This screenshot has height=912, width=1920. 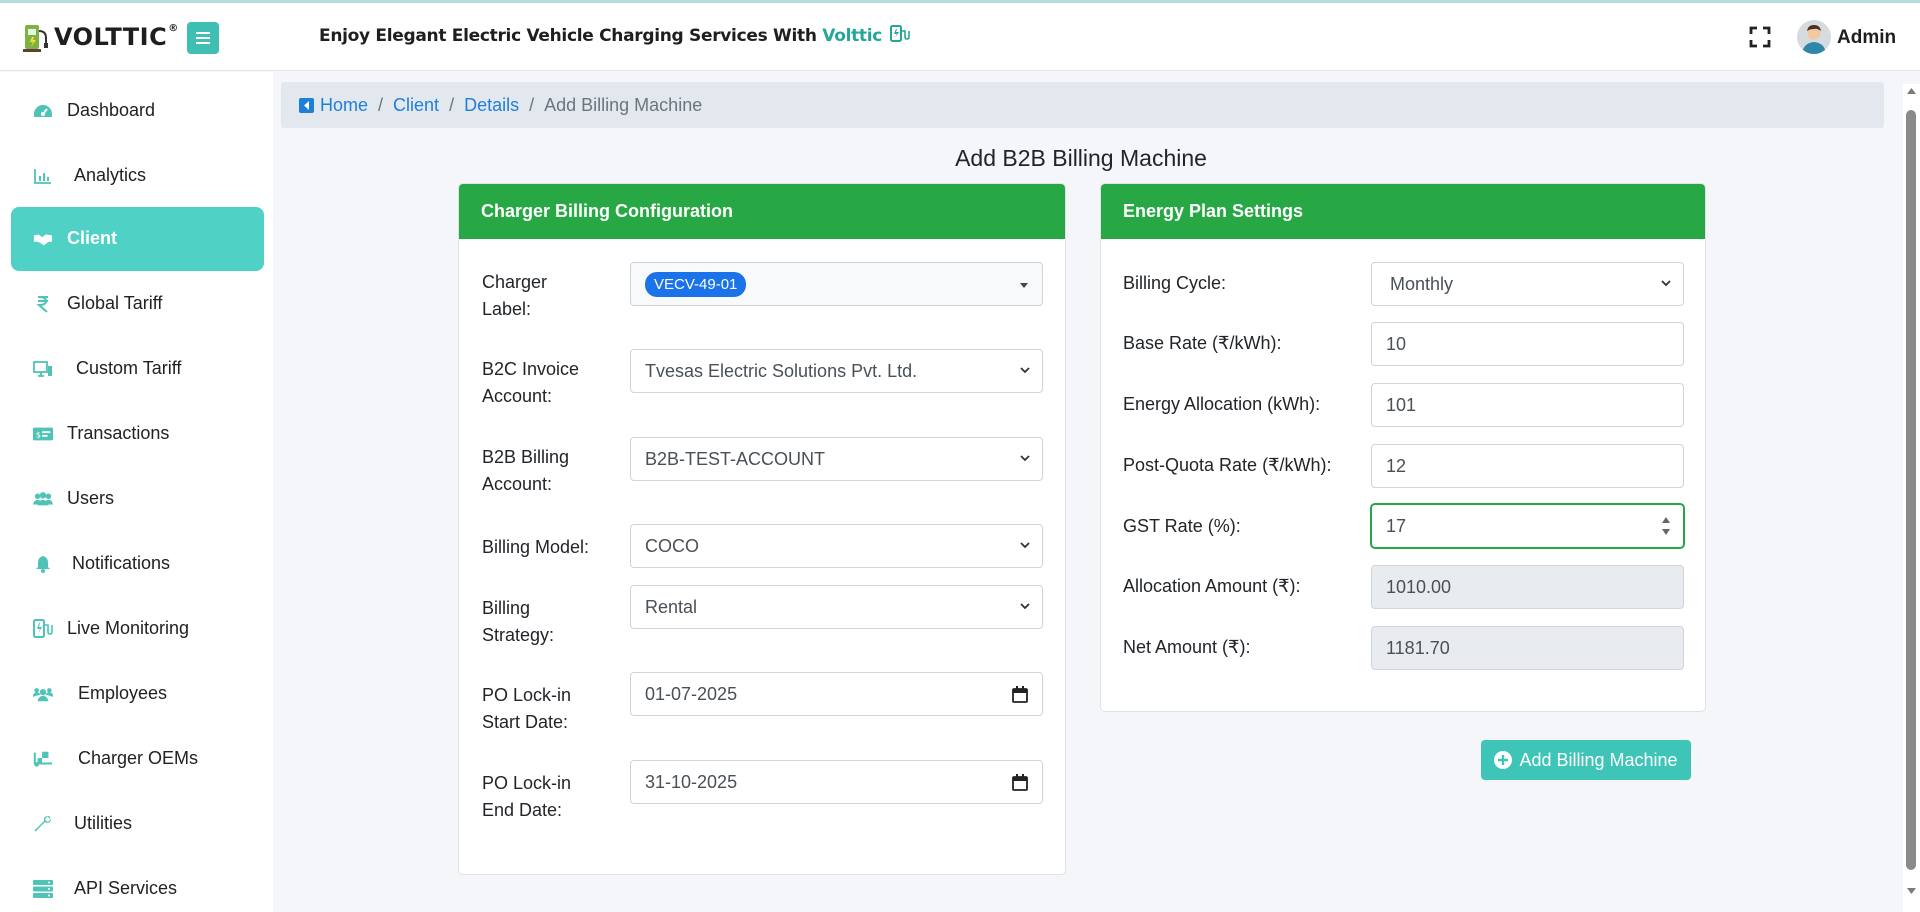 What do you see at coordinates (527, 708) in the screenshot?
I see `po-start-date-label: PO Lock-in Start Date:` at bounding box center [527, 708].